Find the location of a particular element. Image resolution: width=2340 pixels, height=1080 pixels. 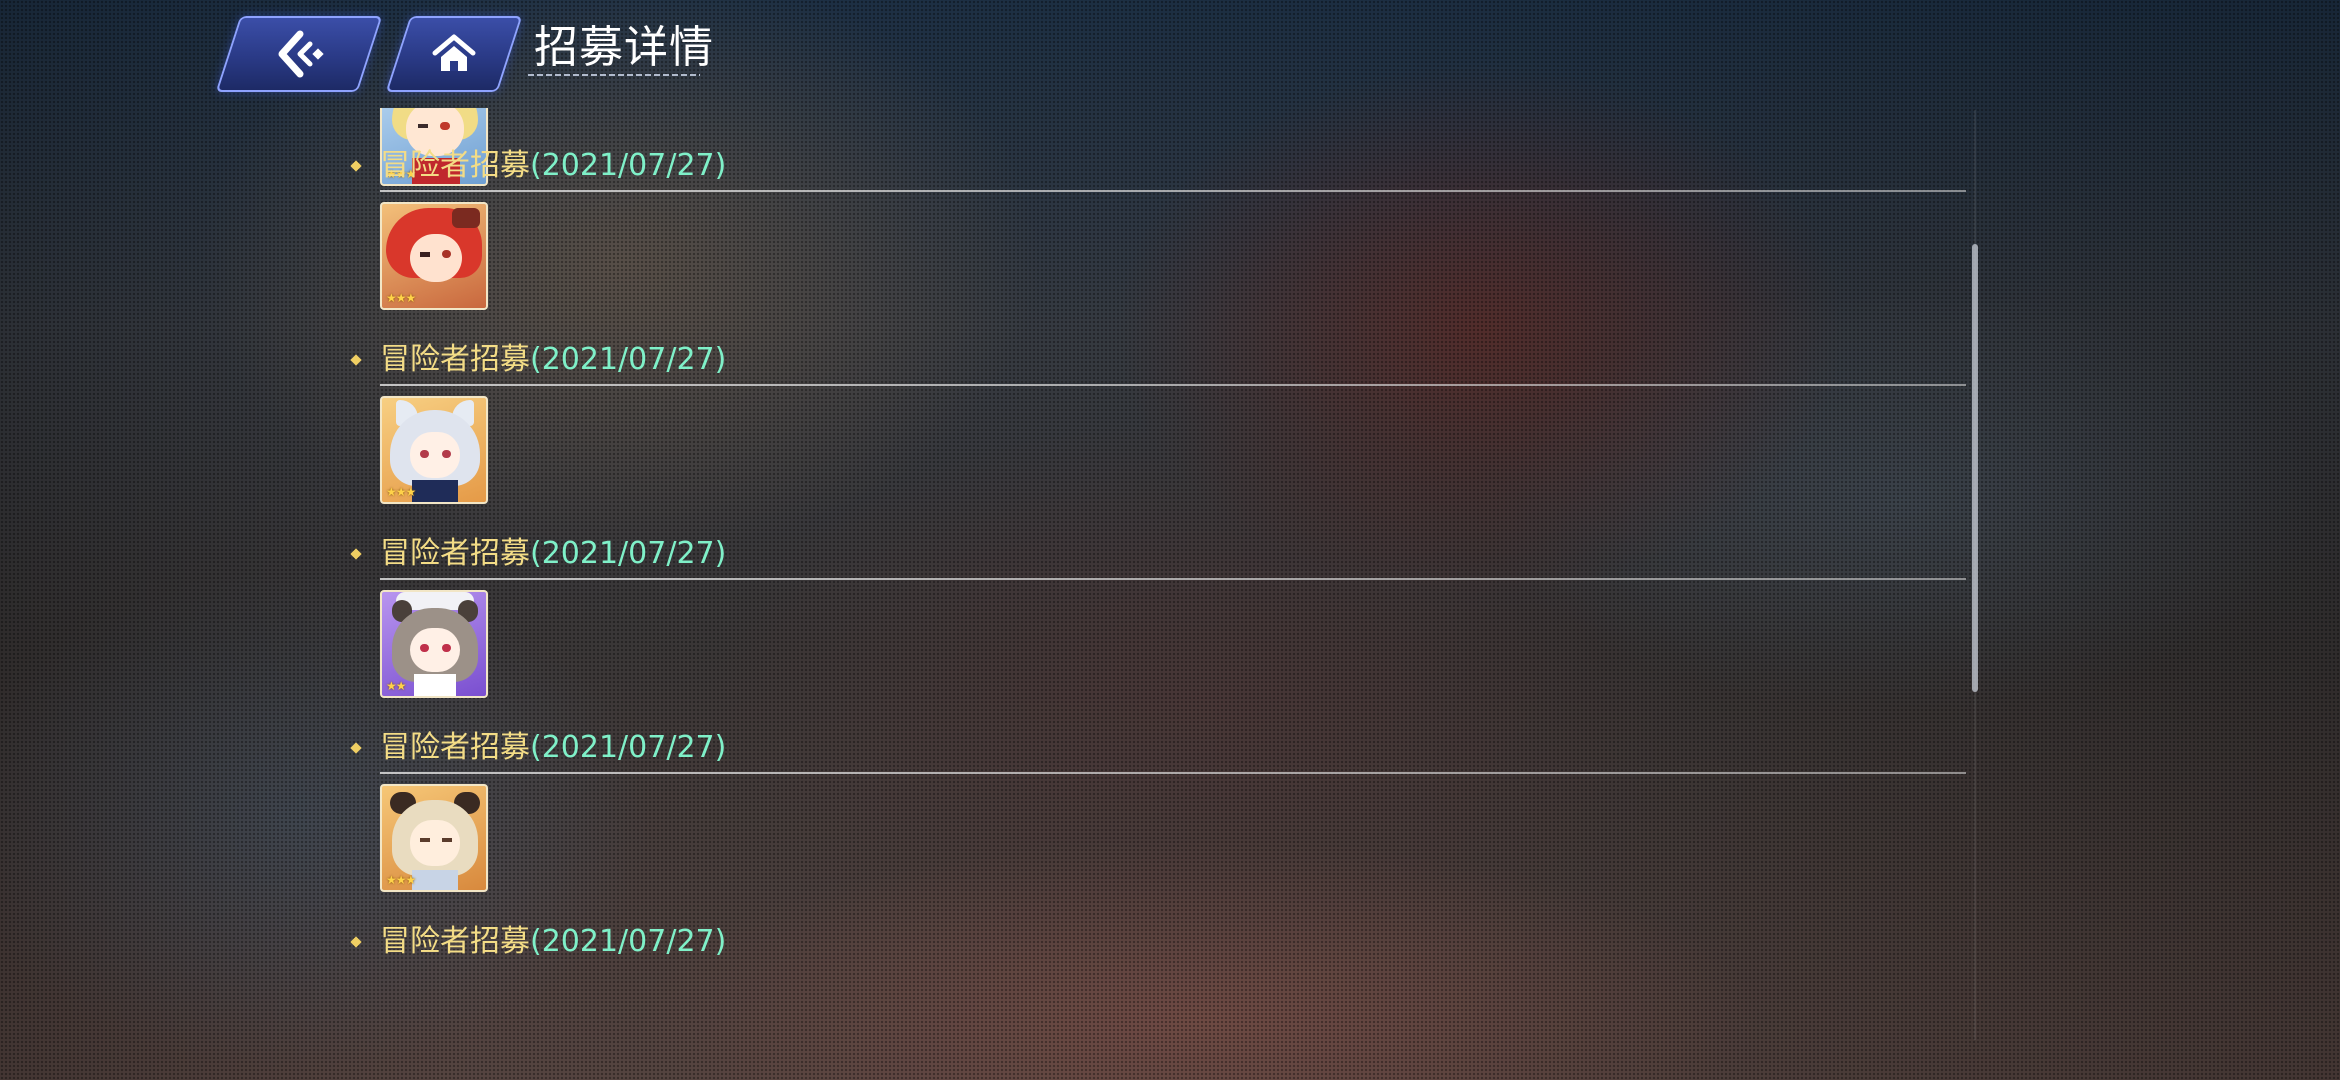

list-item: 冒险者招募(2021/07/27) is located at coordinates (1150, 1000).